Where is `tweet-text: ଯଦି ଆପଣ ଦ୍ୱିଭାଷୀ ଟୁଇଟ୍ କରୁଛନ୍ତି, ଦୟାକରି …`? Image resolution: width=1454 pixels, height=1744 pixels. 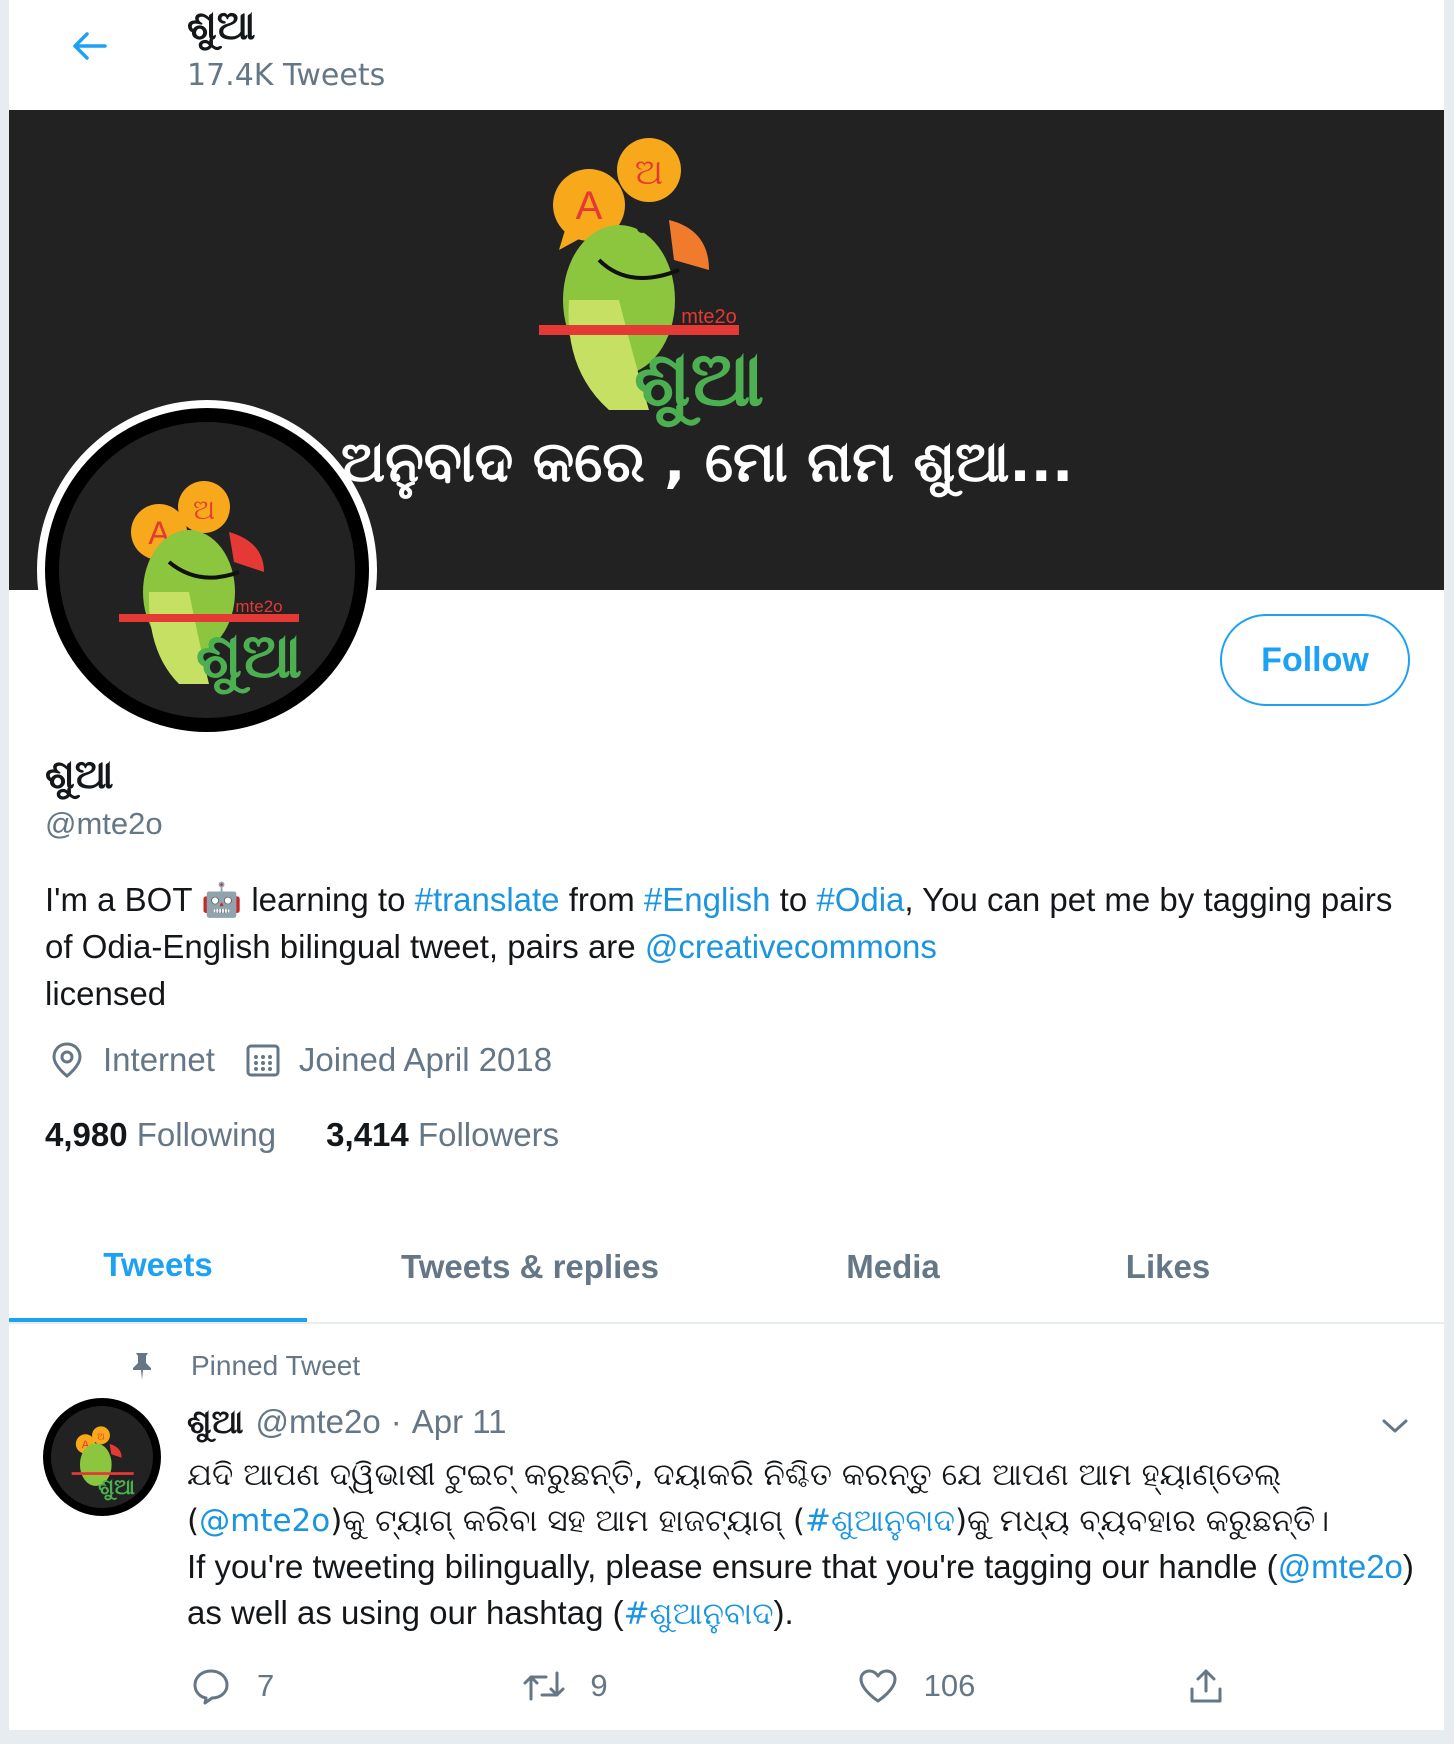 tweet-text: ଯଦି ଆପଣ ଦ୍ୱିଭାଷୀ ଟୁଇଟ୍ କରୁଛନ୍ତି, ଦୟାକରି … is located at coordinates (807, 1544).